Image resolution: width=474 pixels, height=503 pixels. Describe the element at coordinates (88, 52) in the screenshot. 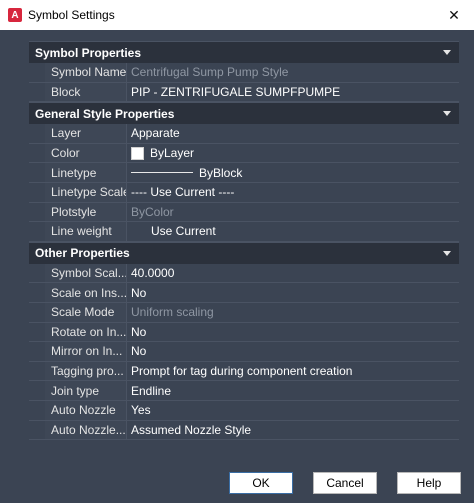

I see `section-title: Symbol Properties` at that location.